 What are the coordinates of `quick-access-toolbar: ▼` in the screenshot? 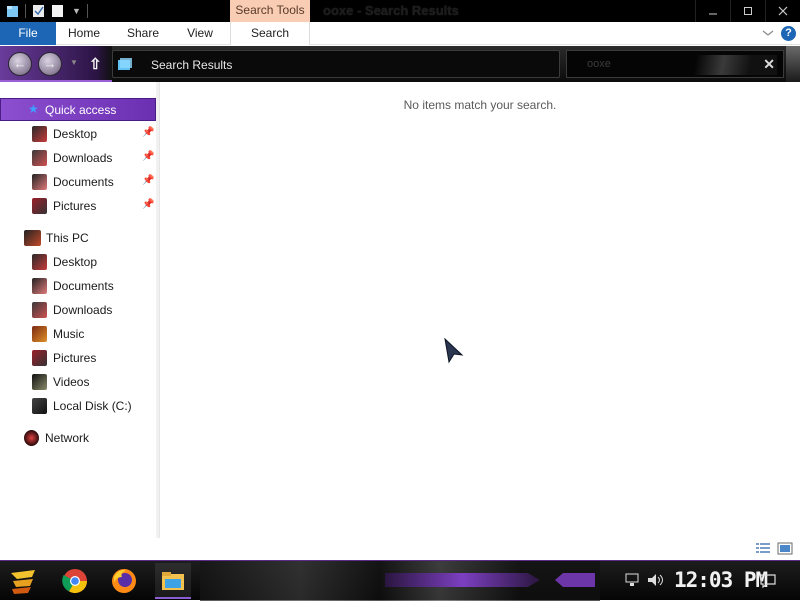 It's located at (44, 11).